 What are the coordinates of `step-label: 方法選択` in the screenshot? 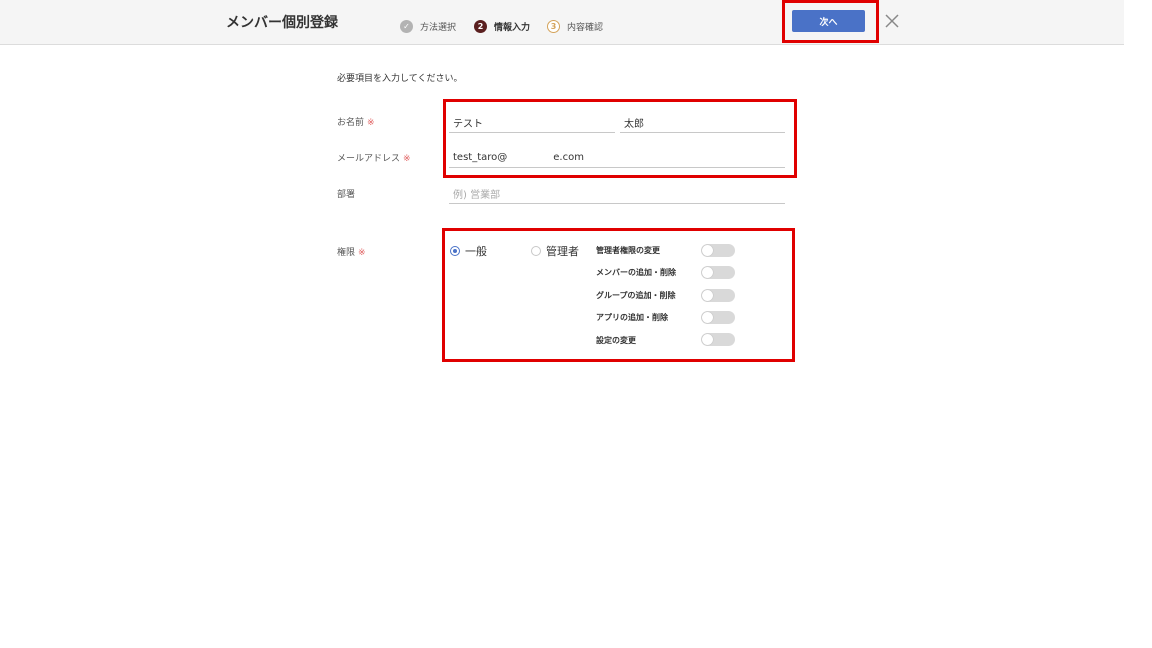 It's located at (438, 27).